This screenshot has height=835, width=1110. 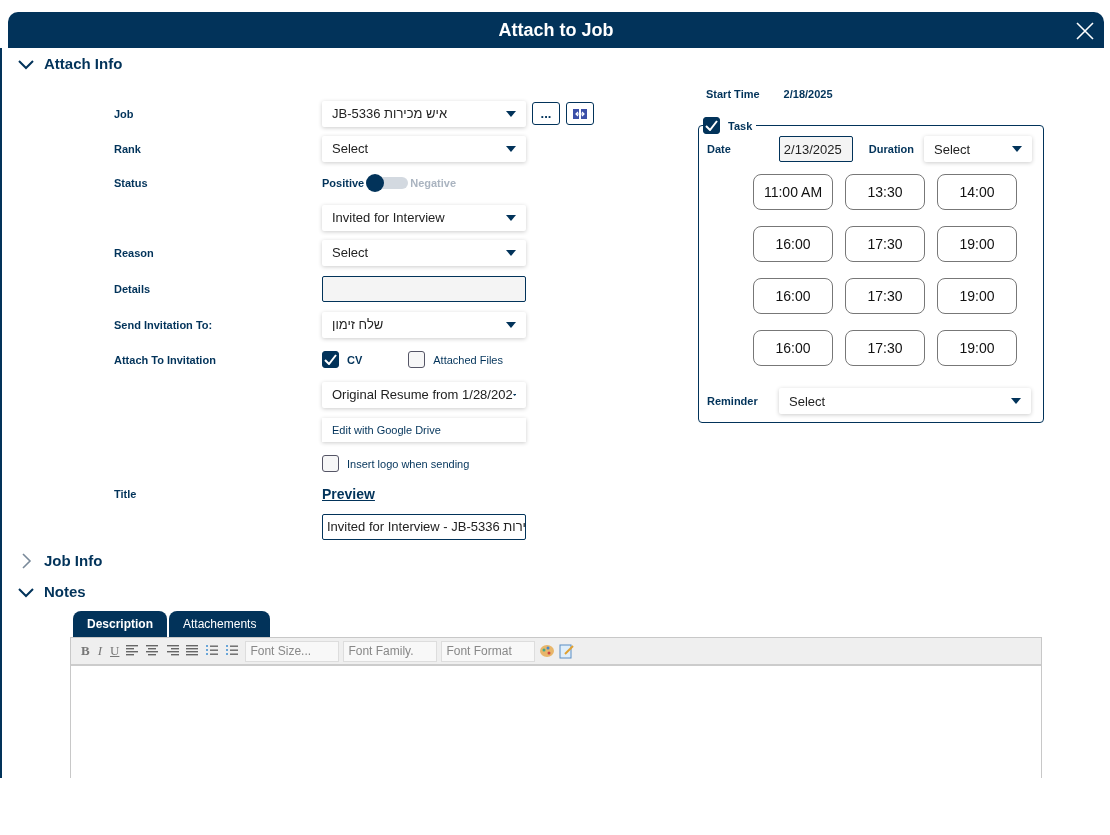 What do you see at coordinates (387, 183) in the screenshot?
I see `status-toggle` at bounding box center [387, 183].